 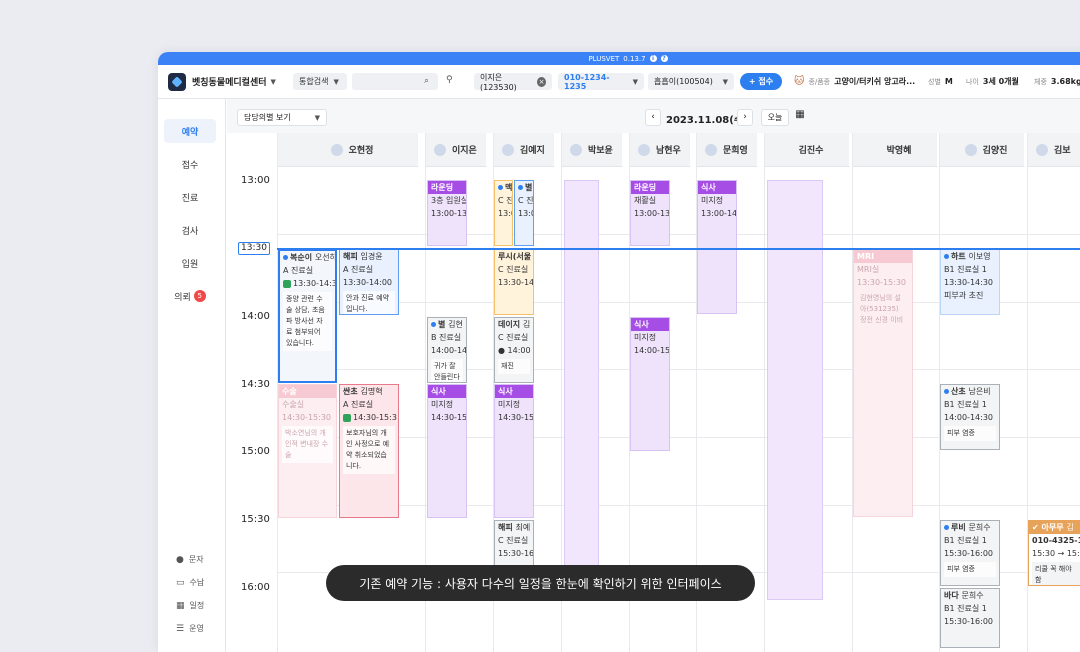 I want to click on owner-chip: 이지은(123530) ×, so click(x=513, y=82).